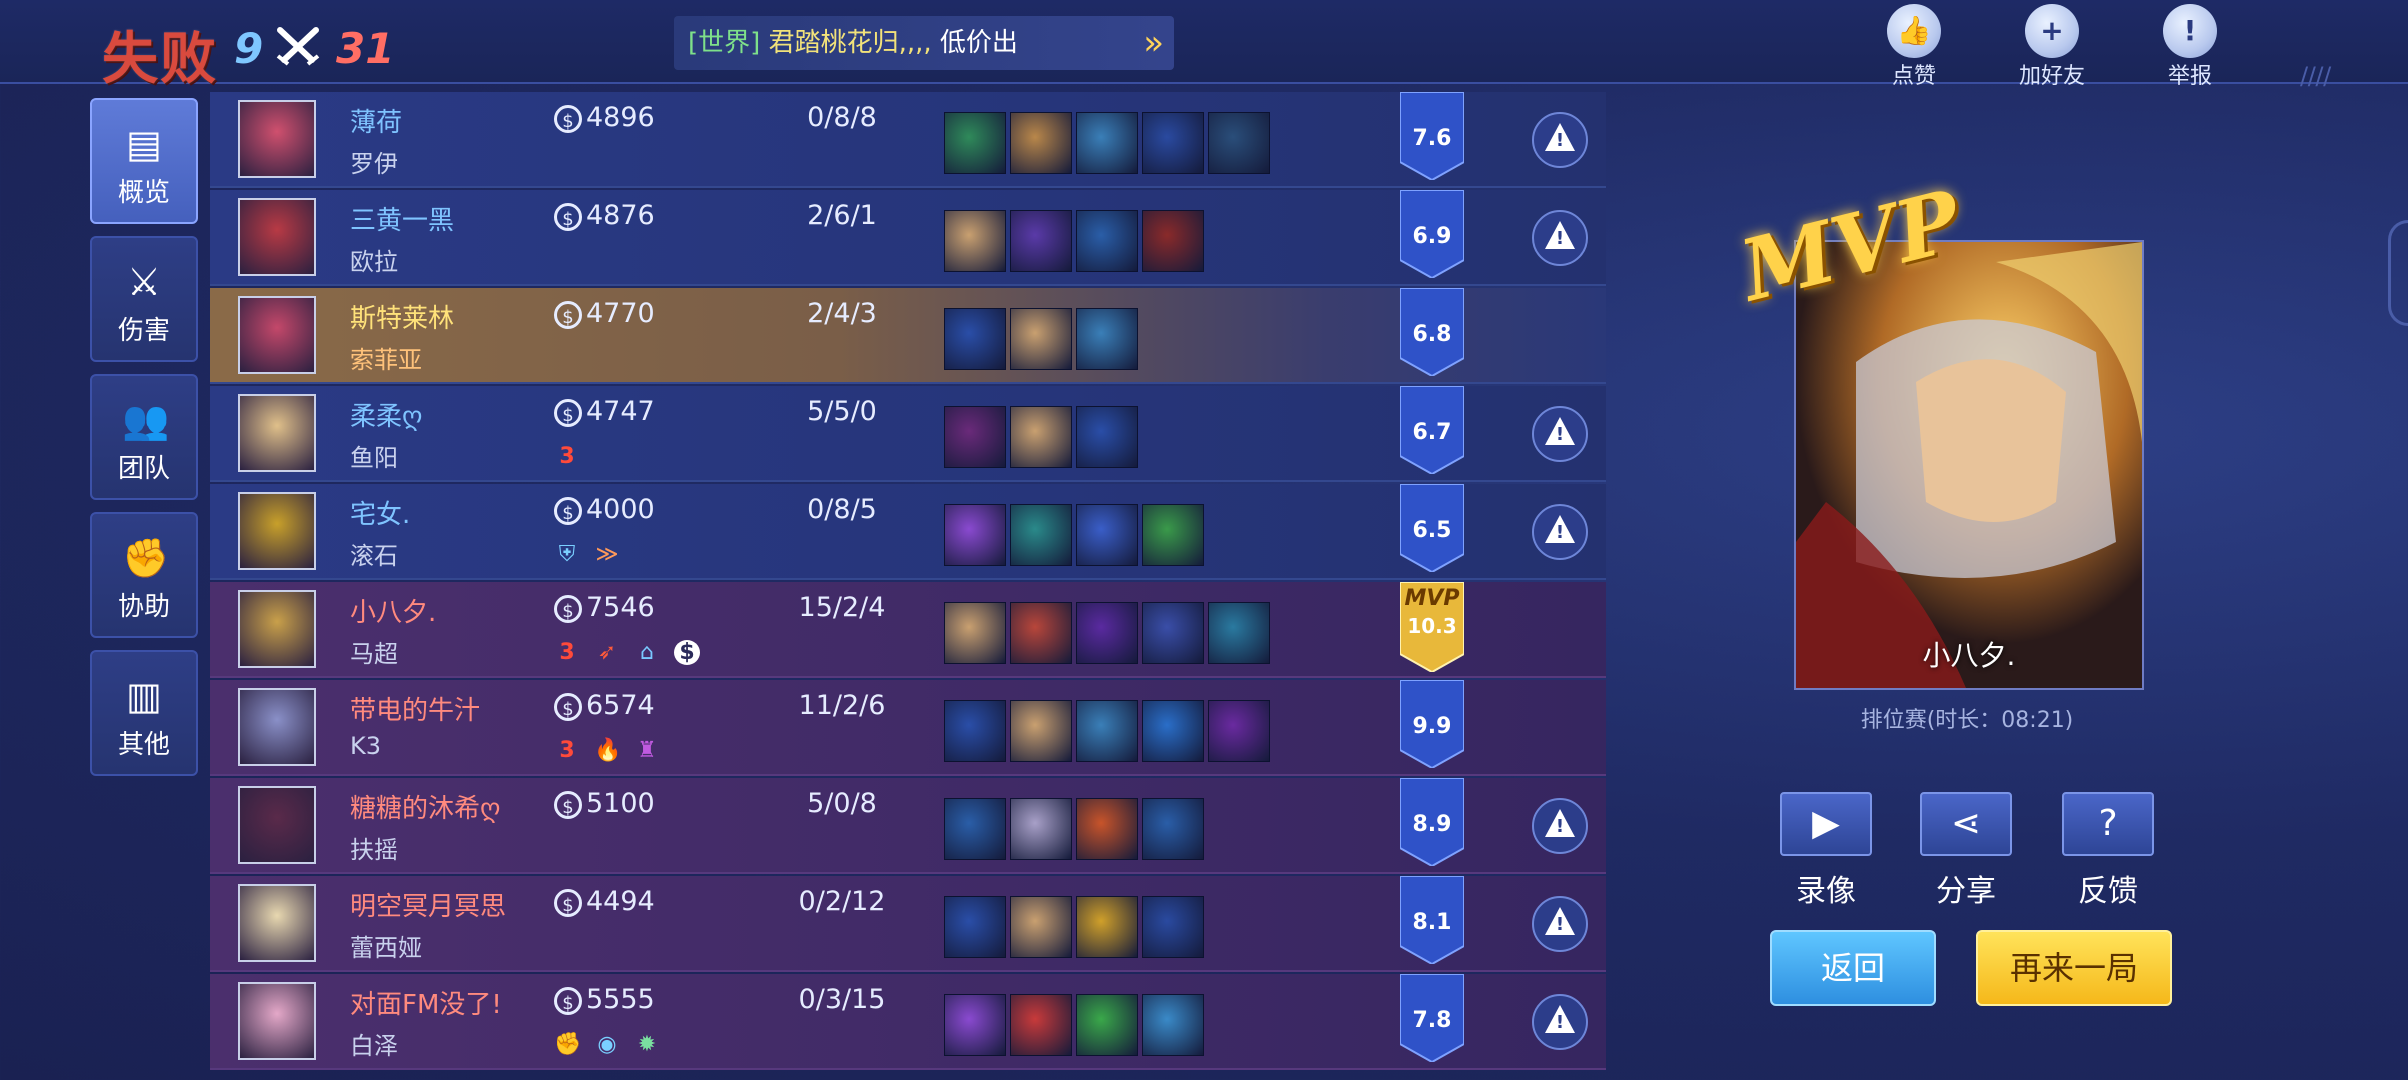 Image resolution: width=2408 pixels, height=1080 pixels. What do you see at coordinates (425, 806) in the screenshot?
I see `player-name: 糖糖的沐希ღ` at bounding box center [425, 806].